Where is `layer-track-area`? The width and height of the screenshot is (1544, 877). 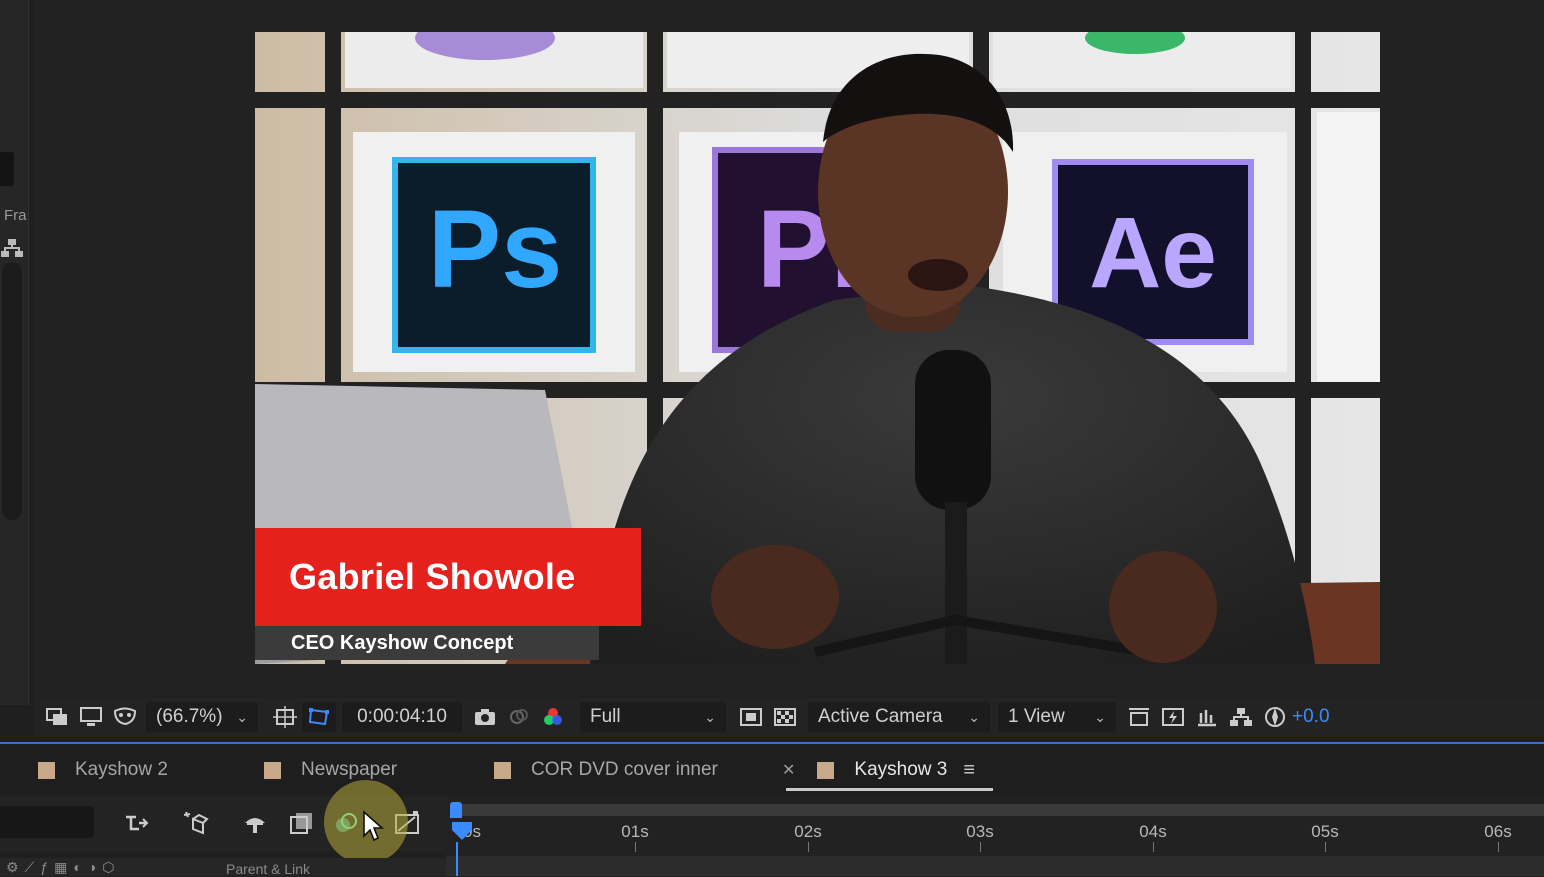 layer-track-area is located at coordinates (995, 866).